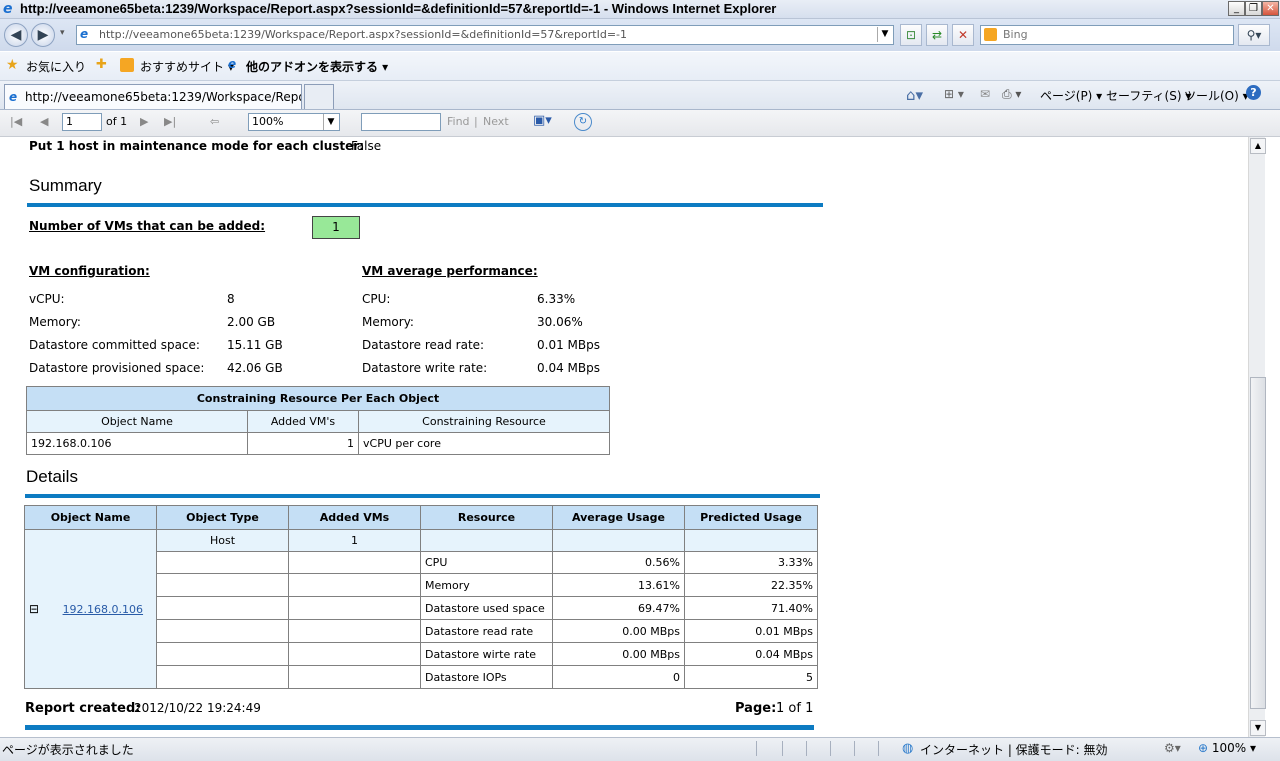  Describe the element at coordinates (954, 94) in the screenshot. I see `feeds-icon: ⊞ ▾` at that location.